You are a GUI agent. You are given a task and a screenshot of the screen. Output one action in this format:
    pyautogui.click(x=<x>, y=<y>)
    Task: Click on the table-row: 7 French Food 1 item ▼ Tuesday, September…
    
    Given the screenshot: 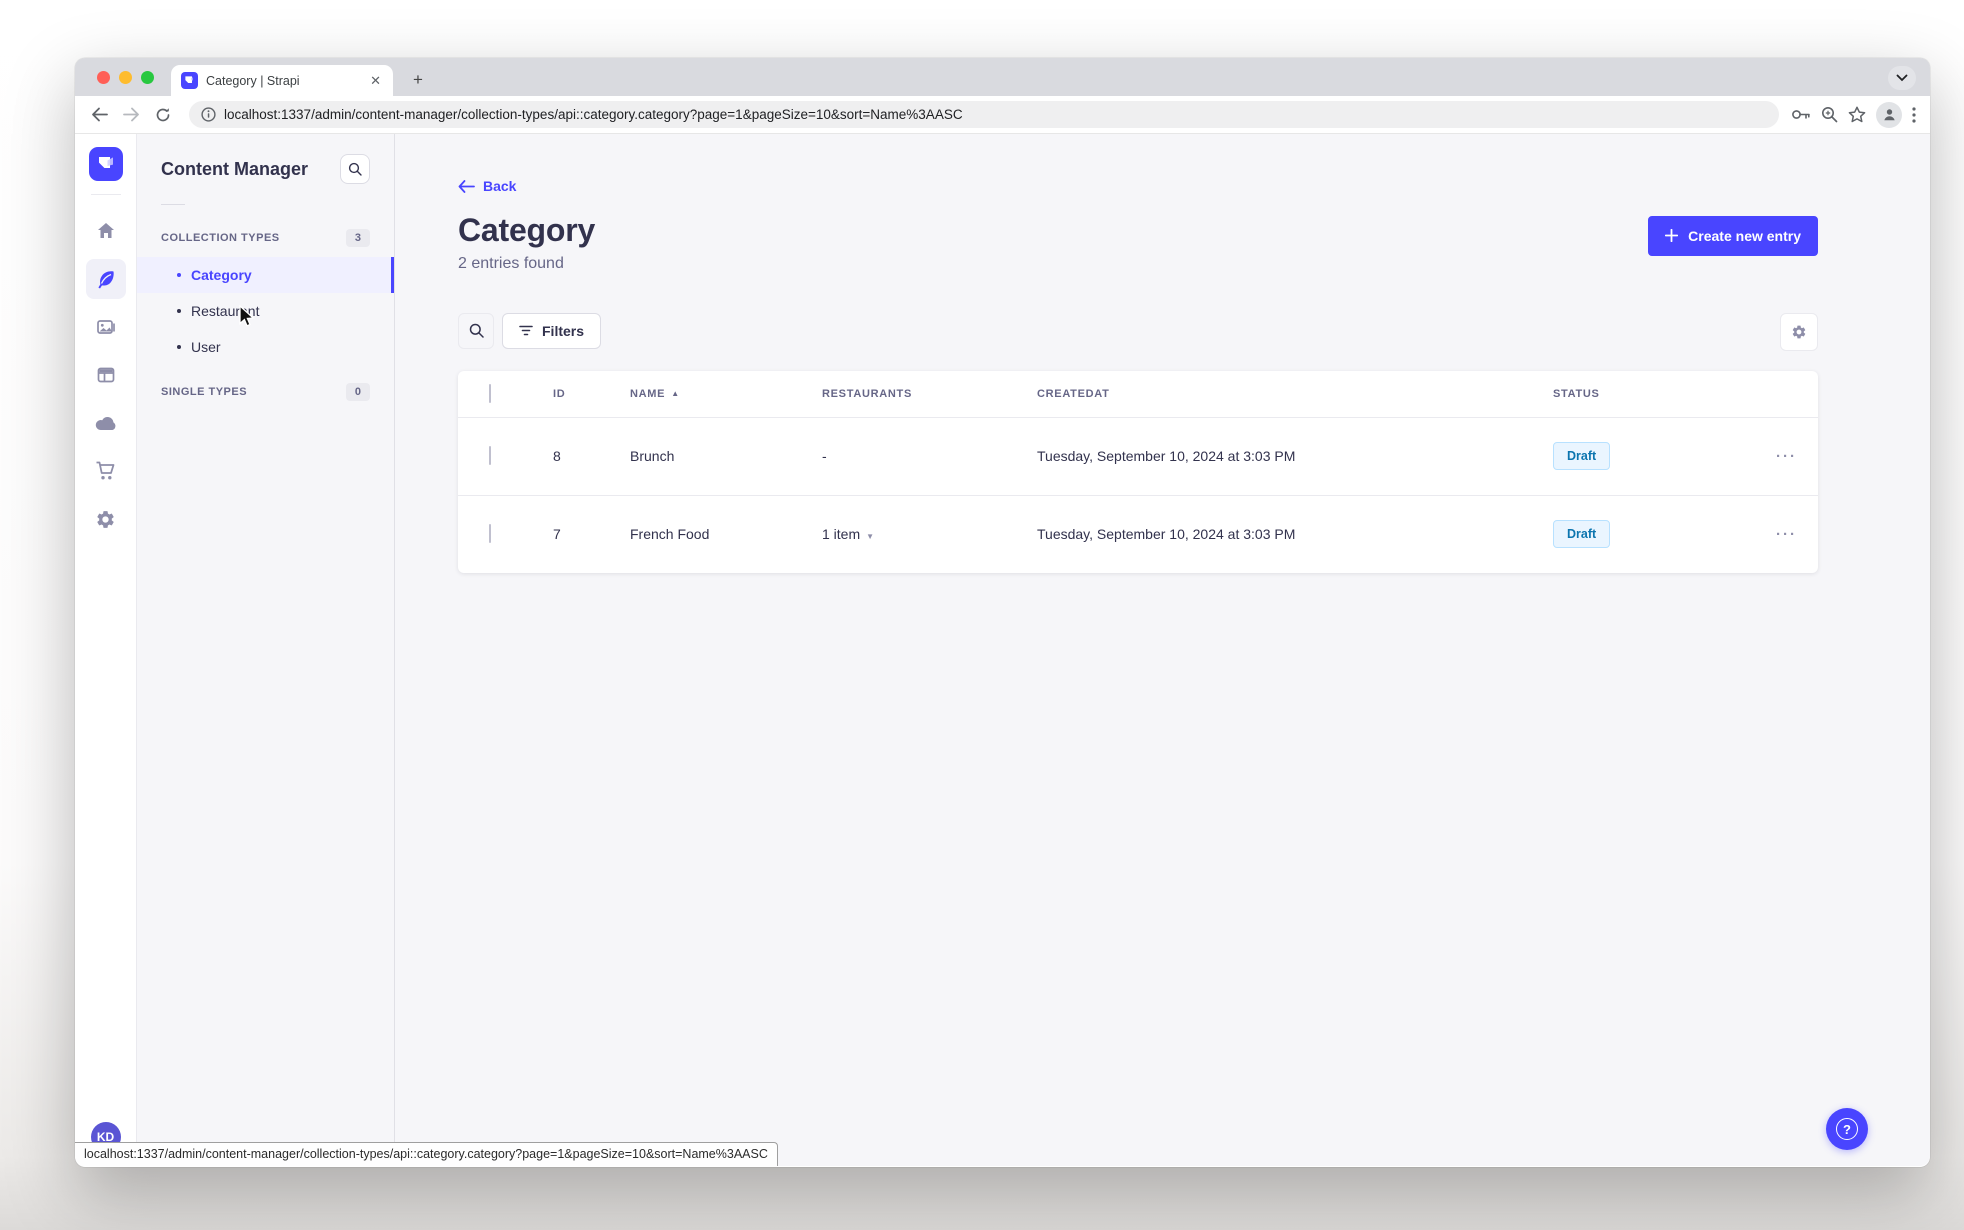 What is the action you would take?
    pyautogui.click(x=1138, y=533)
    